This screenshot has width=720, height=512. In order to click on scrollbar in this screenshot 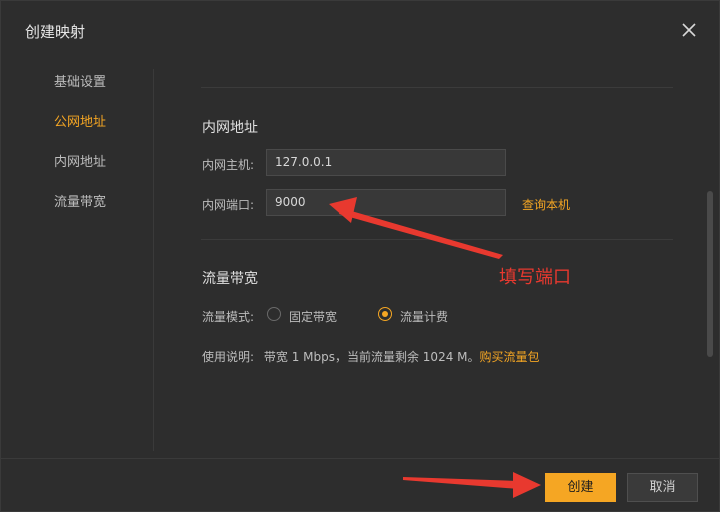, I will do `click(710, 274)`.